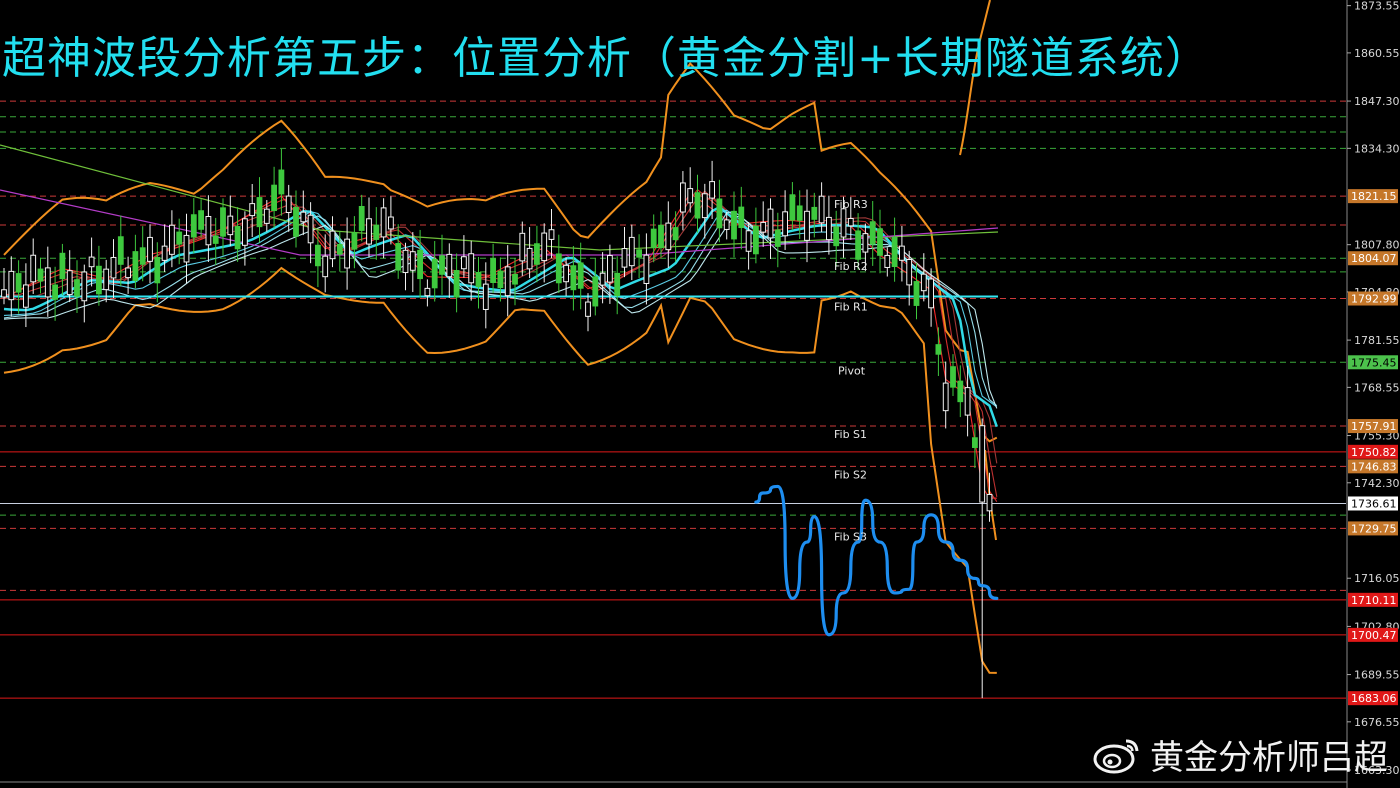  What do you see at coordinates (1374, 362) in the screenshot?
I see `price-tag-label: 1775.45` at bounding box center [1374, 362].